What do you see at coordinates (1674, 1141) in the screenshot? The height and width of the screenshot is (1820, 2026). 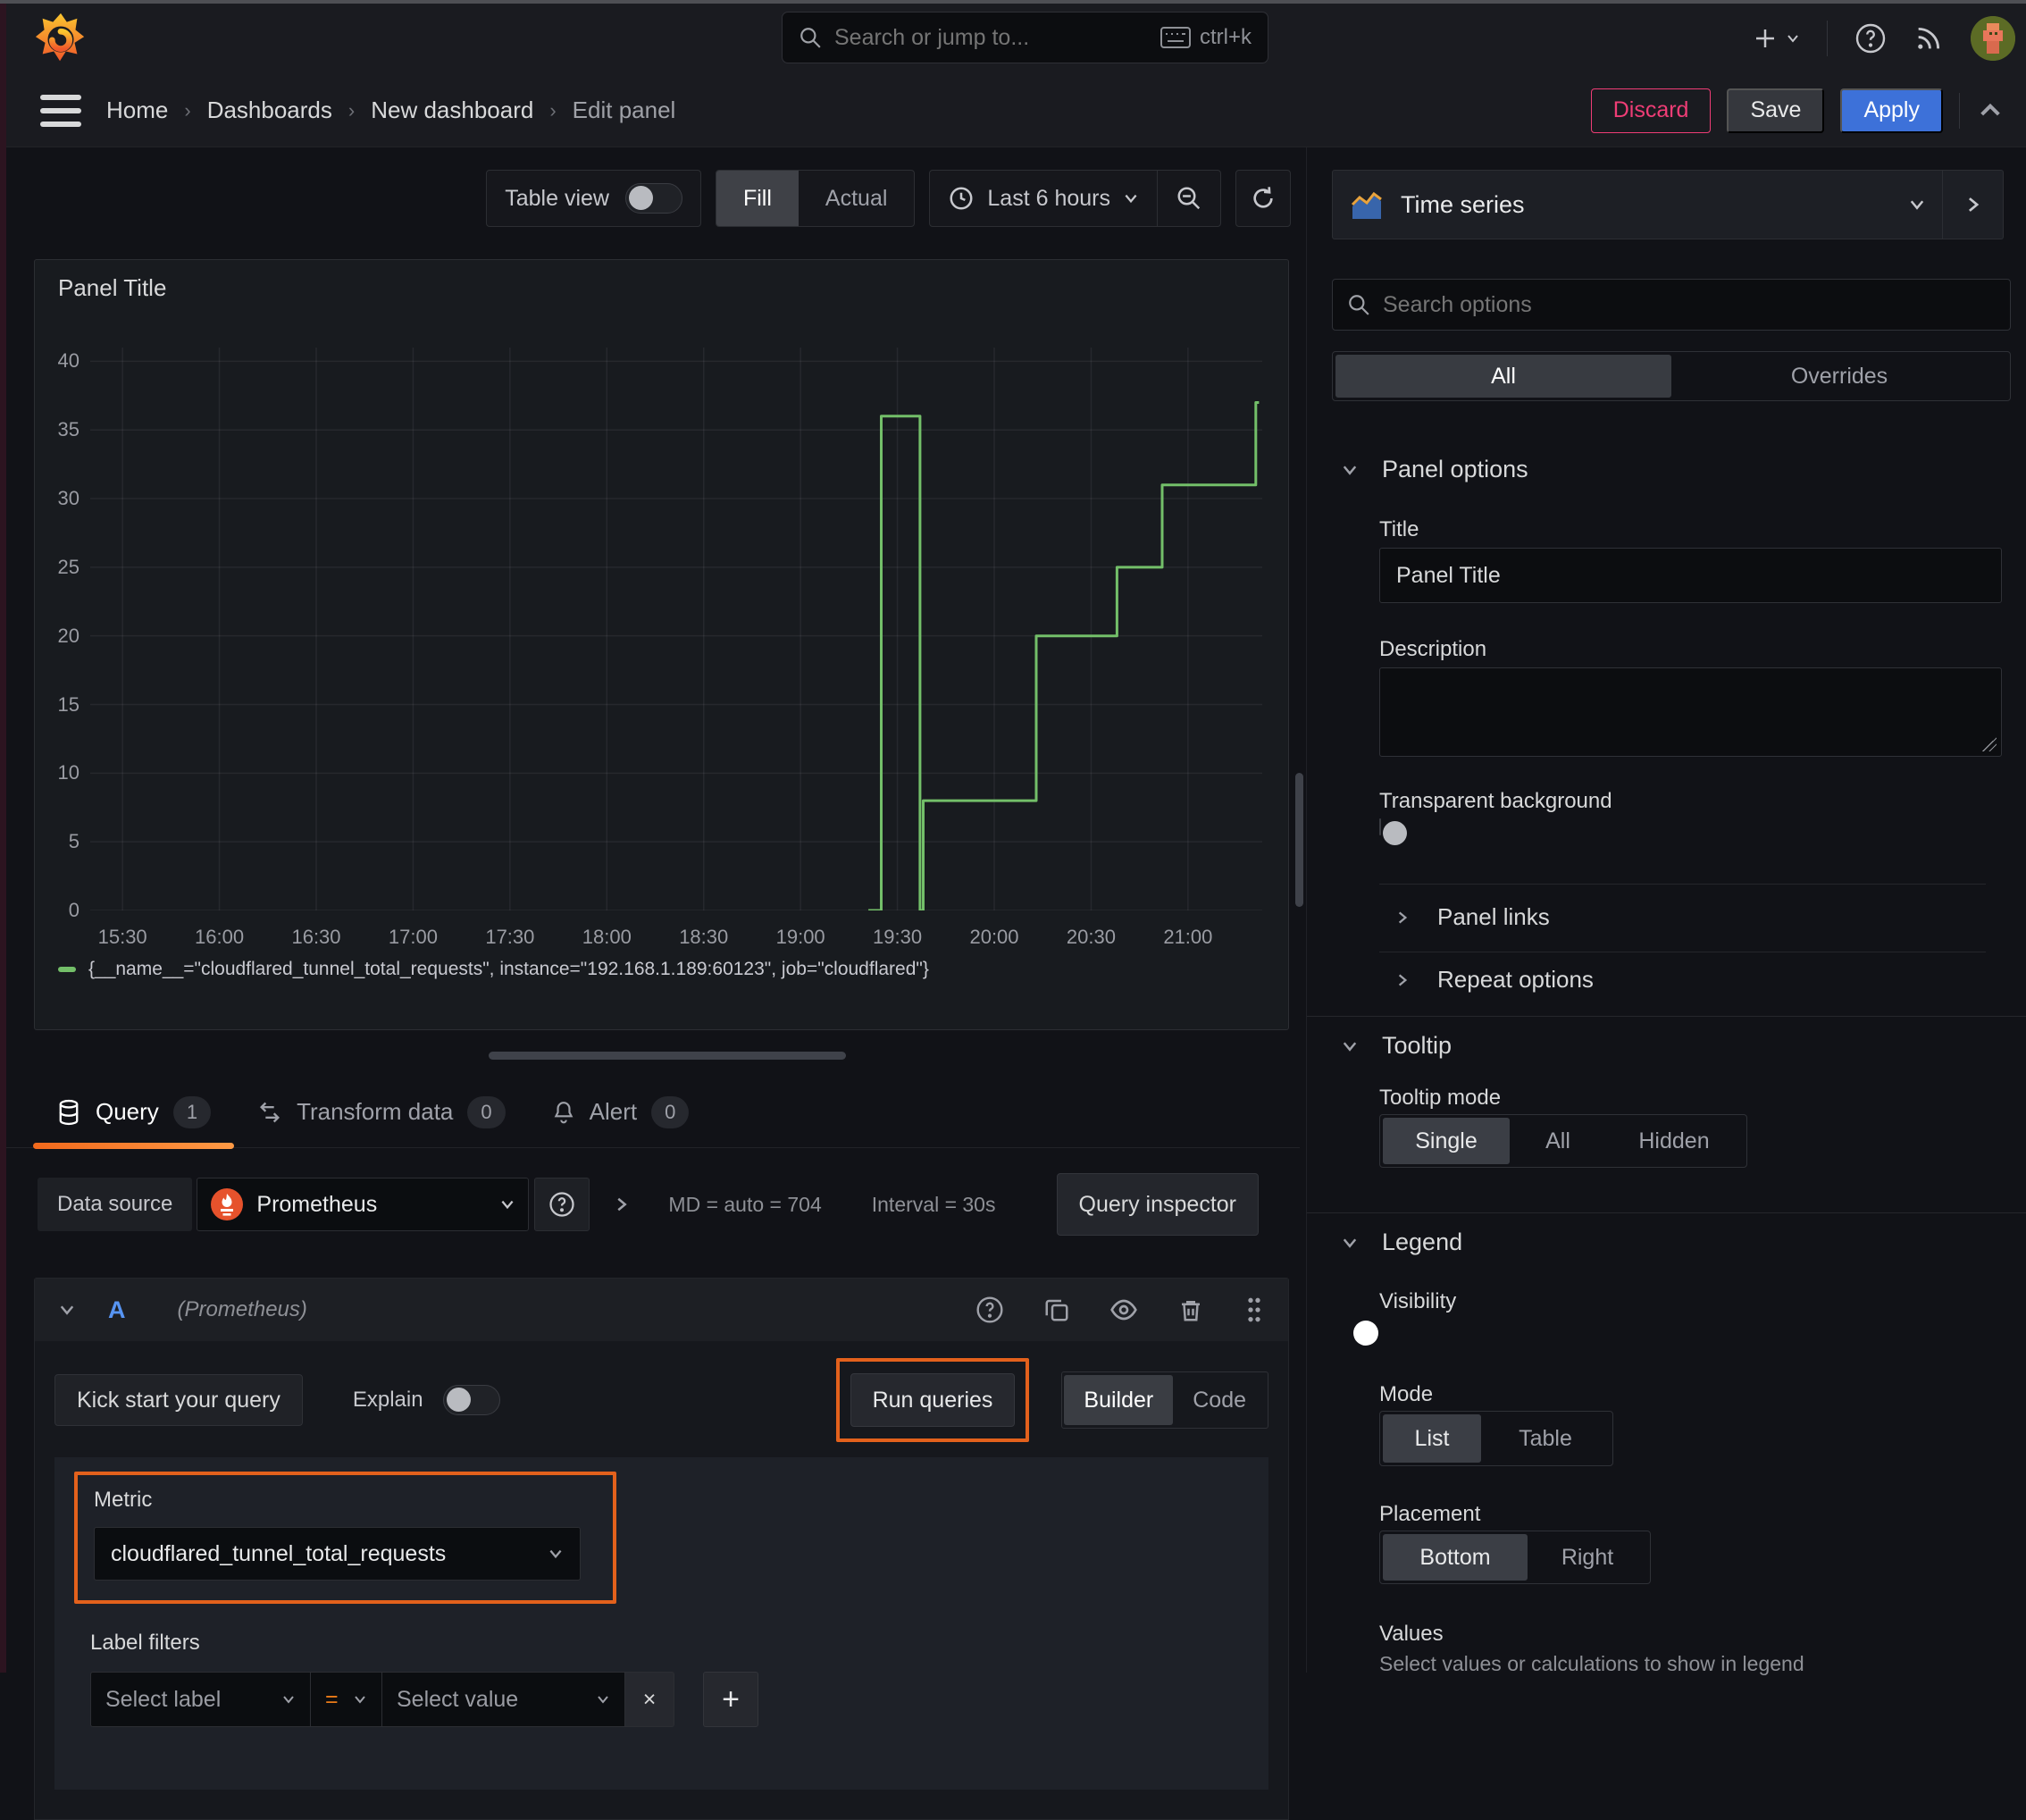 I see `tooltip-hidden-option: Hidden` at bounding box center [1674, 1141].